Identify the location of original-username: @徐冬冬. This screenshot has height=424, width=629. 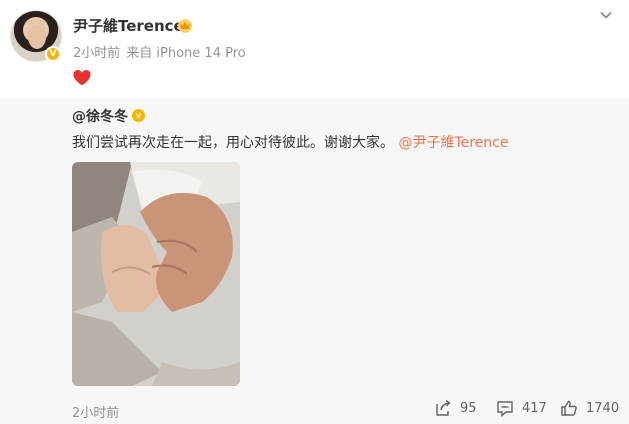
(100, 116).